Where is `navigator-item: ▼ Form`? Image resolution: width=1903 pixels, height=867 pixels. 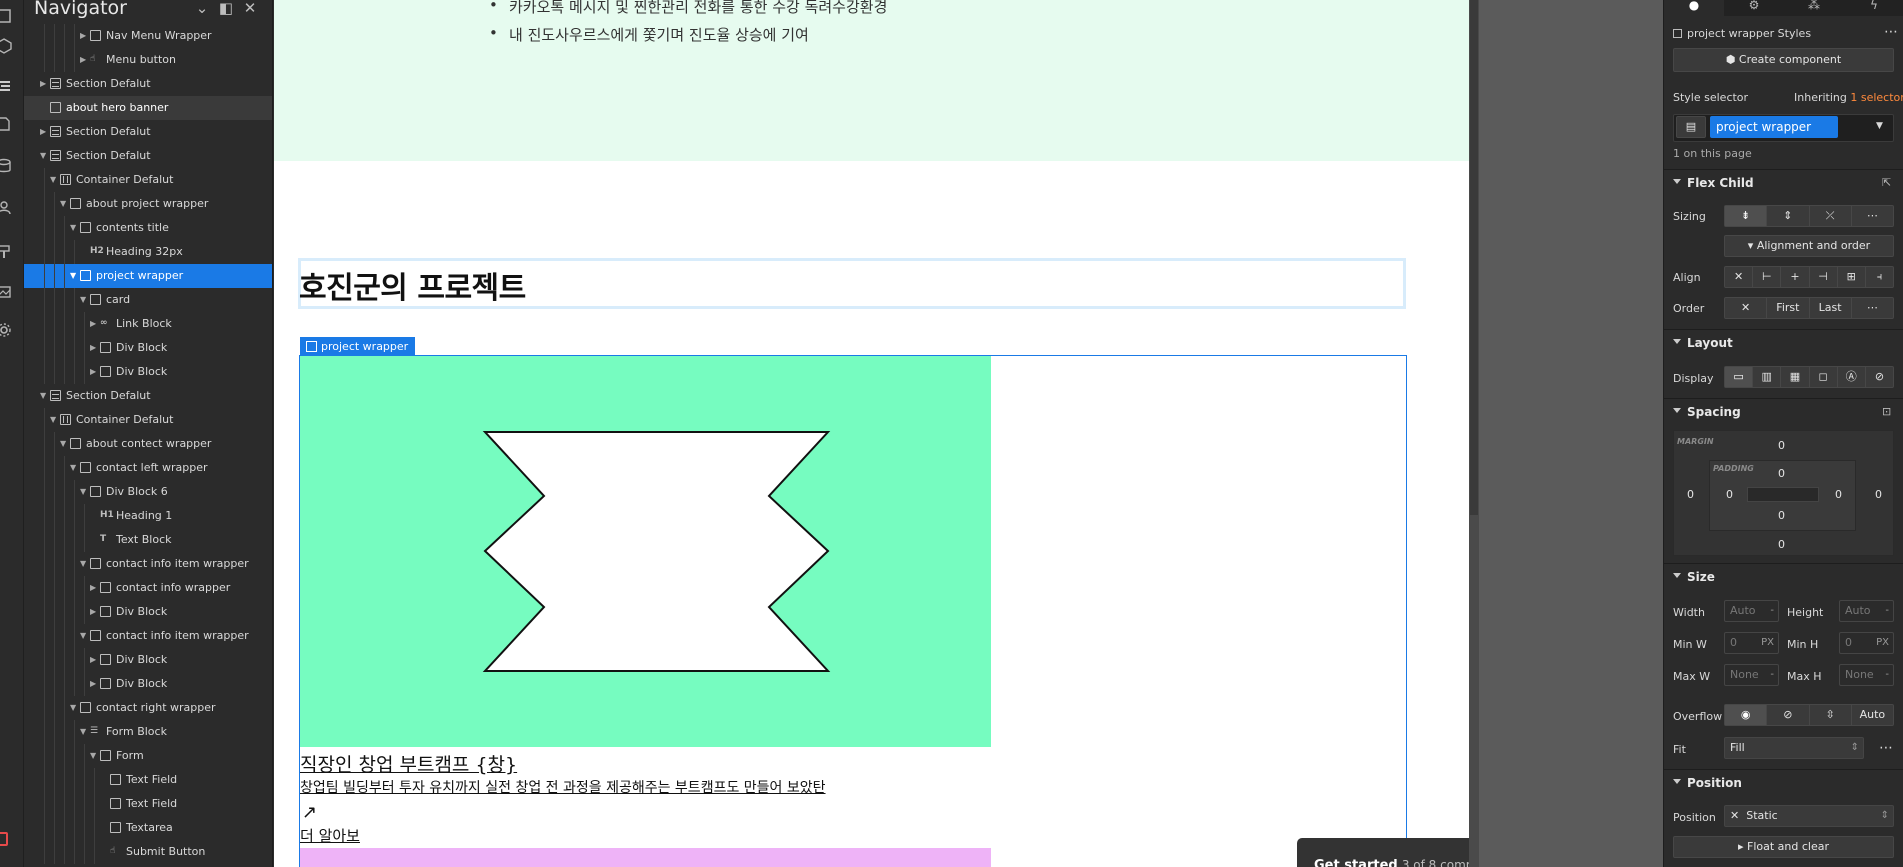 navigator-item: ▼ Form is located at coordinates (148, 756).